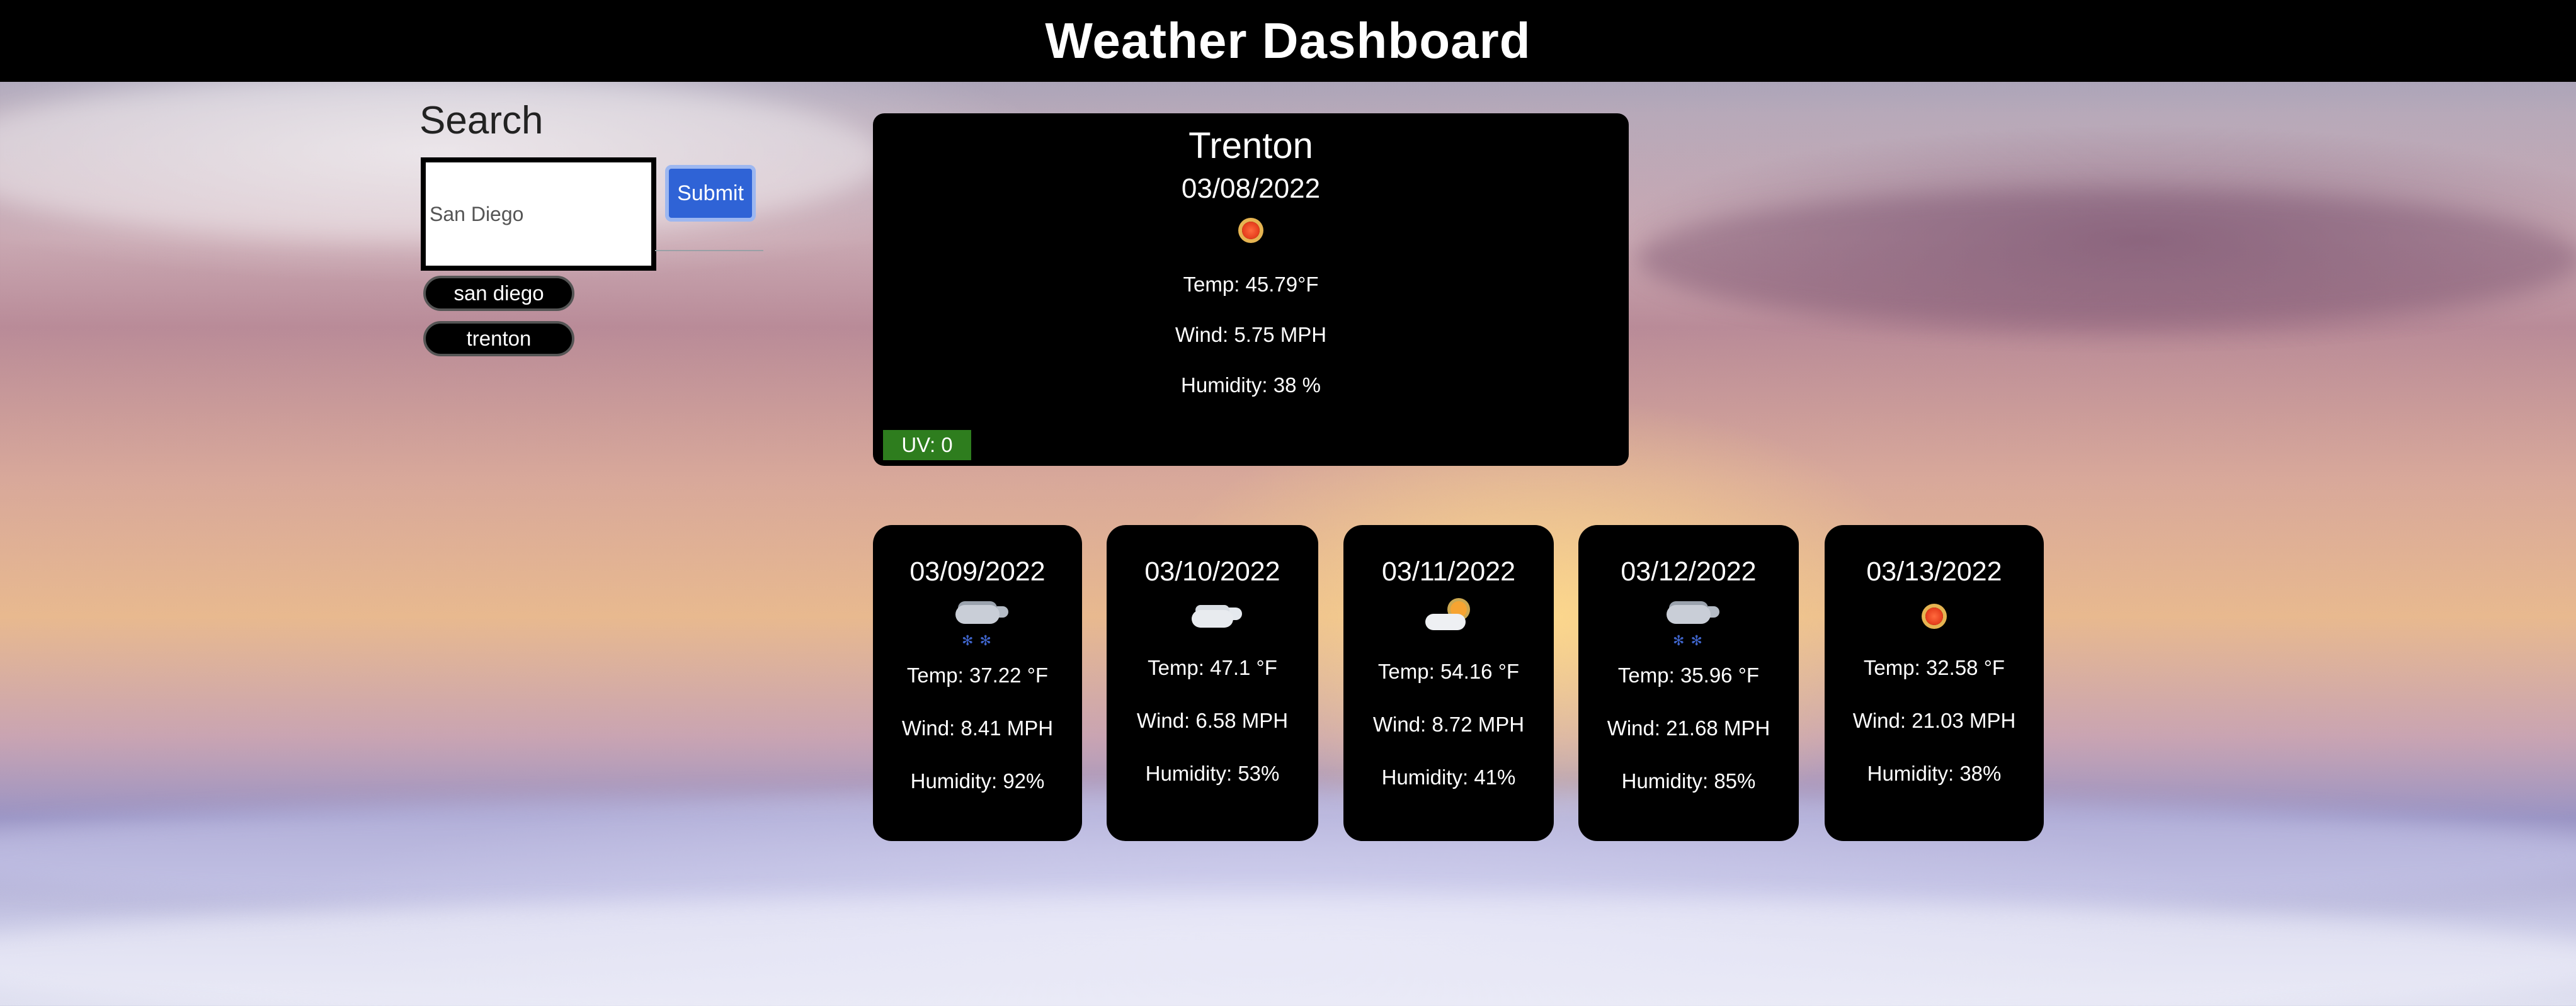  I want to click on forecast-temp: Temp: 54.16 °F, so click(1448, 671).